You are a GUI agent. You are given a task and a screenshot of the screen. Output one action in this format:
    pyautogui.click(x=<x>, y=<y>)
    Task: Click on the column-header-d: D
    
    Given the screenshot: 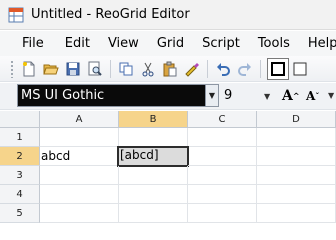 What is the action you would take?
    pyautogui.click(x=296, y=119)
    